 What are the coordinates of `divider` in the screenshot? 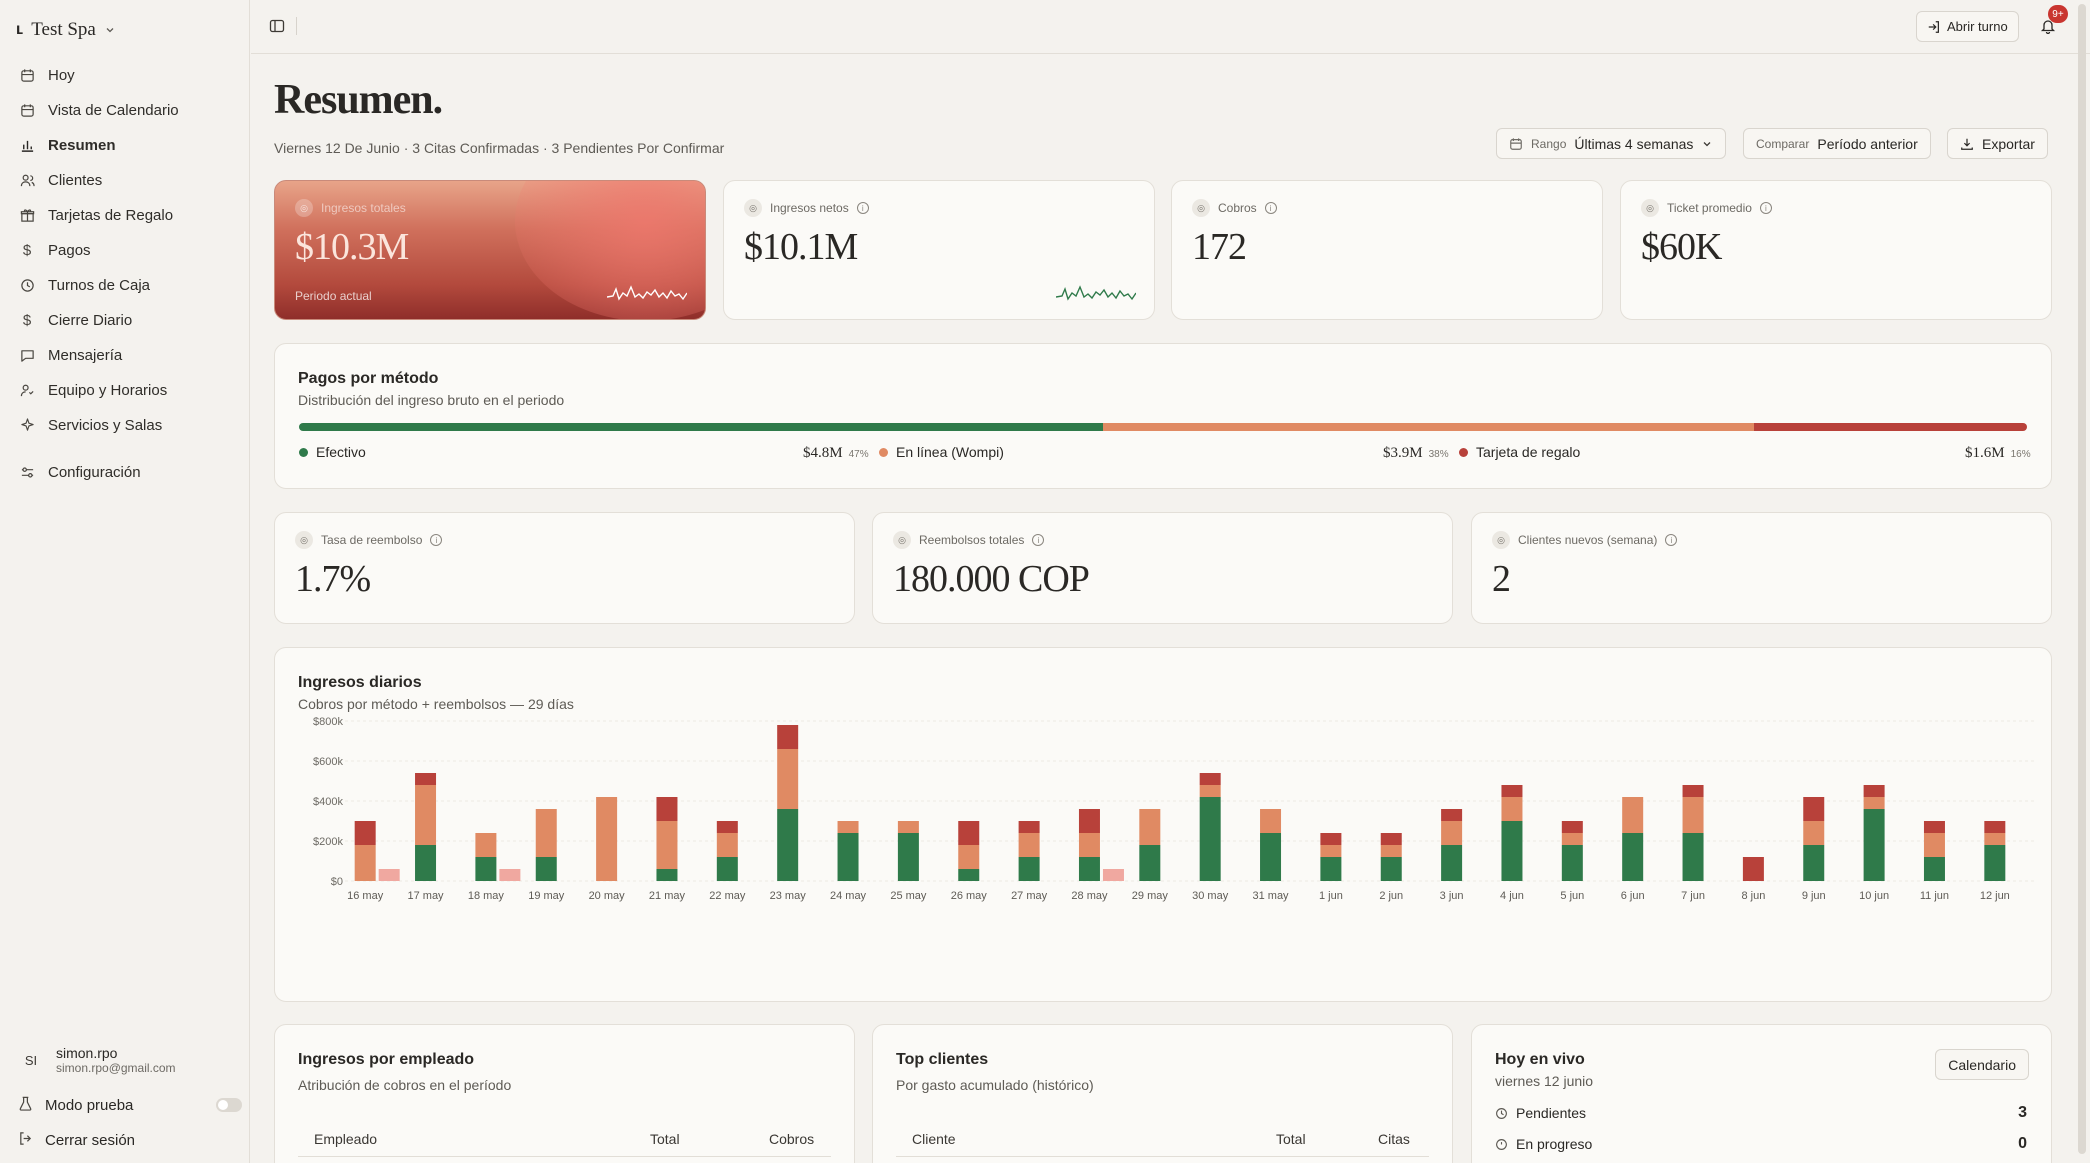 It's located at (296, 26).